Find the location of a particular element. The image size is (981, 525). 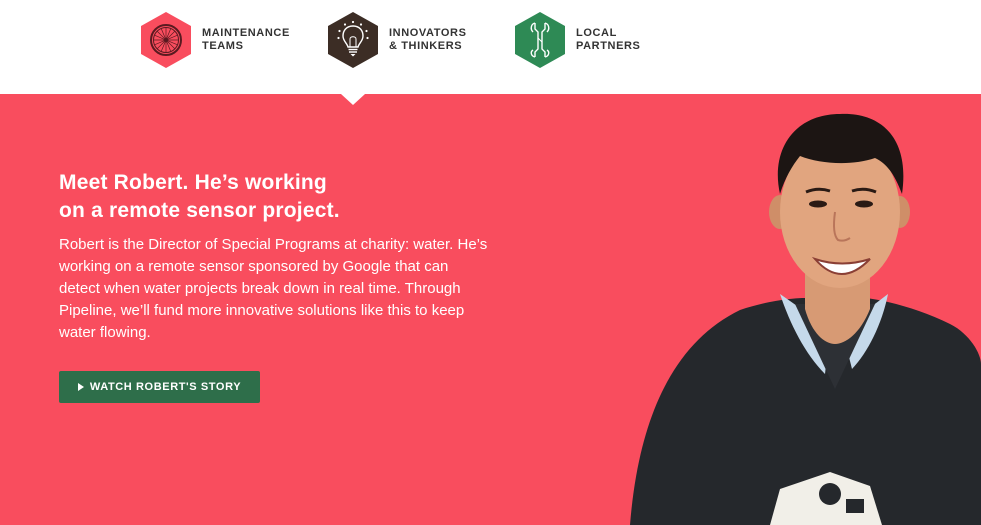

lightbulb-icon is located at coordinates (353, 40).